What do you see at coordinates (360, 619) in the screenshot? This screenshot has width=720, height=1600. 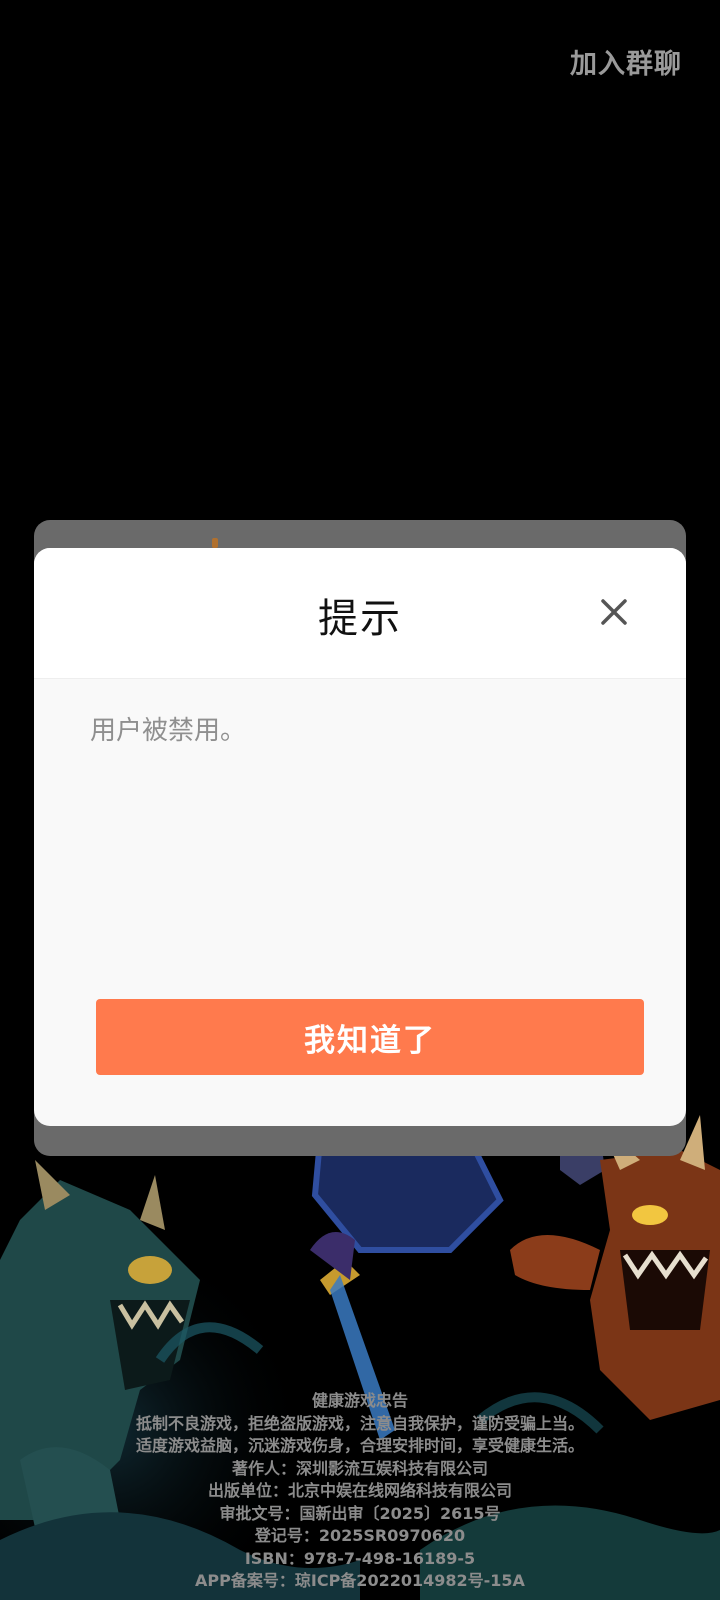 I see `dialog-title: 提示` at bounding box center [360, 619].